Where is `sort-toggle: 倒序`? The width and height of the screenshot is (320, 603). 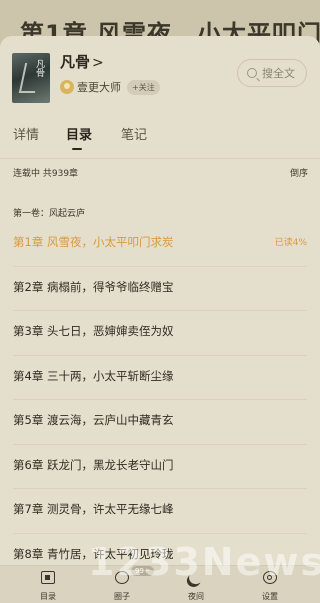
sort-toggle: 倒序 is located at coordinates (299, 172).